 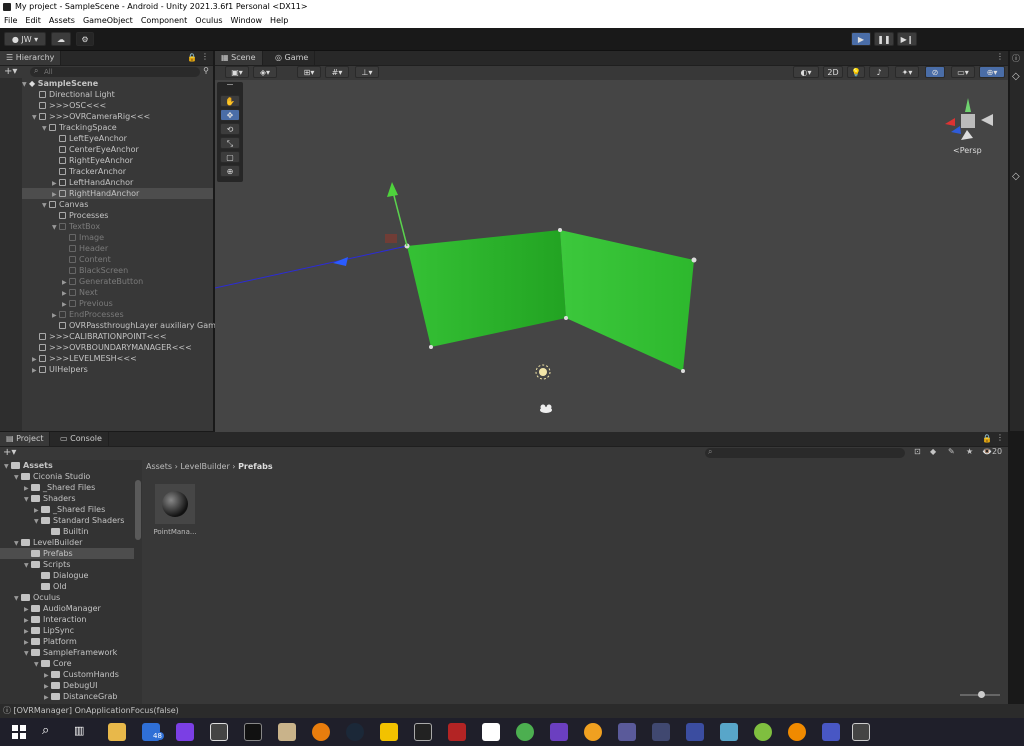 I want to click on account-dropdown: ● JW ▾, so click(x=25, y=39).